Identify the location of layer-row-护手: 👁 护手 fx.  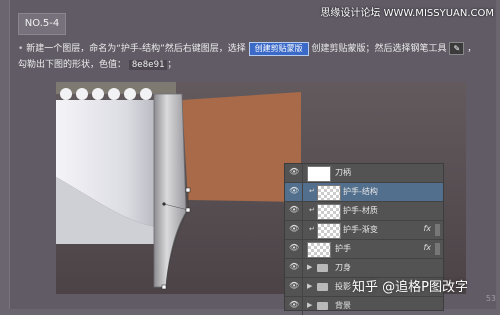
(364, 249).